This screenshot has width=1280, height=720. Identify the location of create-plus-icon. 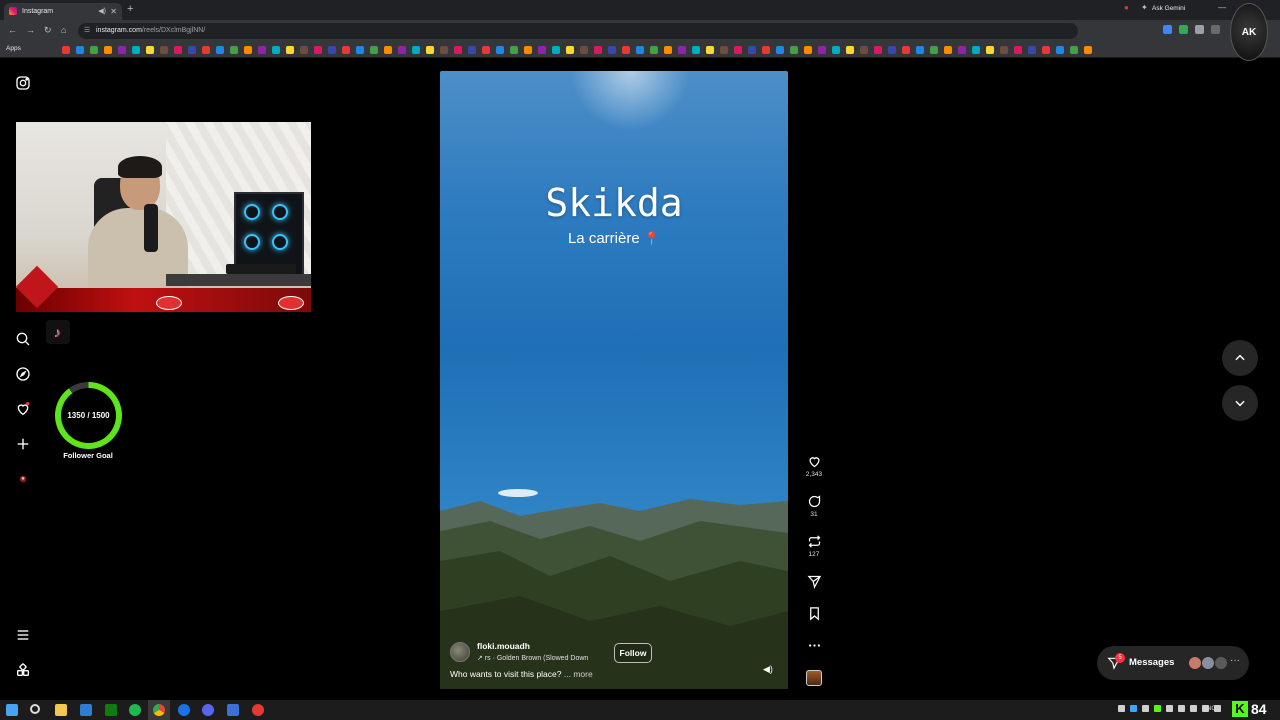
(23, 444).